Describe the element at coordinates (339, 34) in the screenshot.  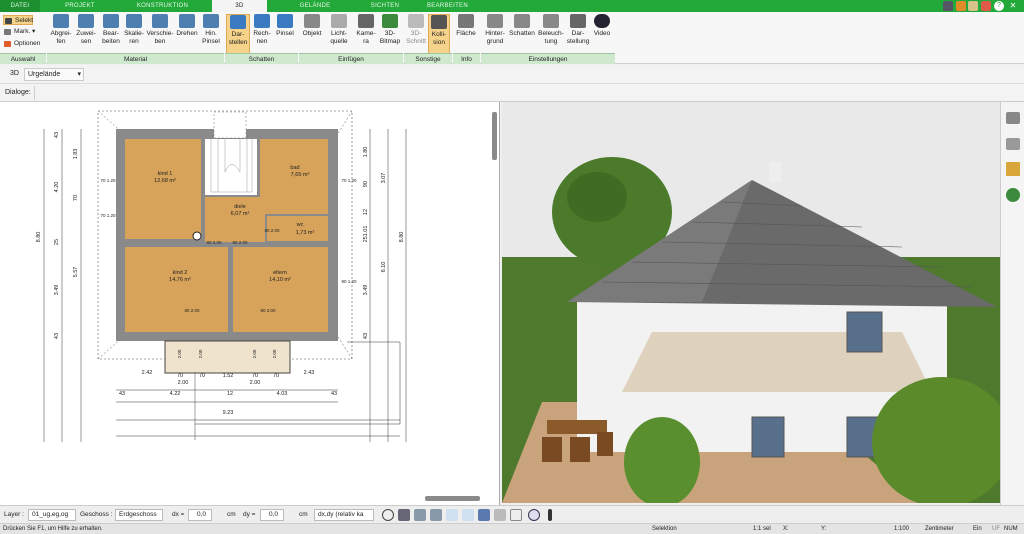
I see `lichtquelle-button: Licht- quelle` at that location.